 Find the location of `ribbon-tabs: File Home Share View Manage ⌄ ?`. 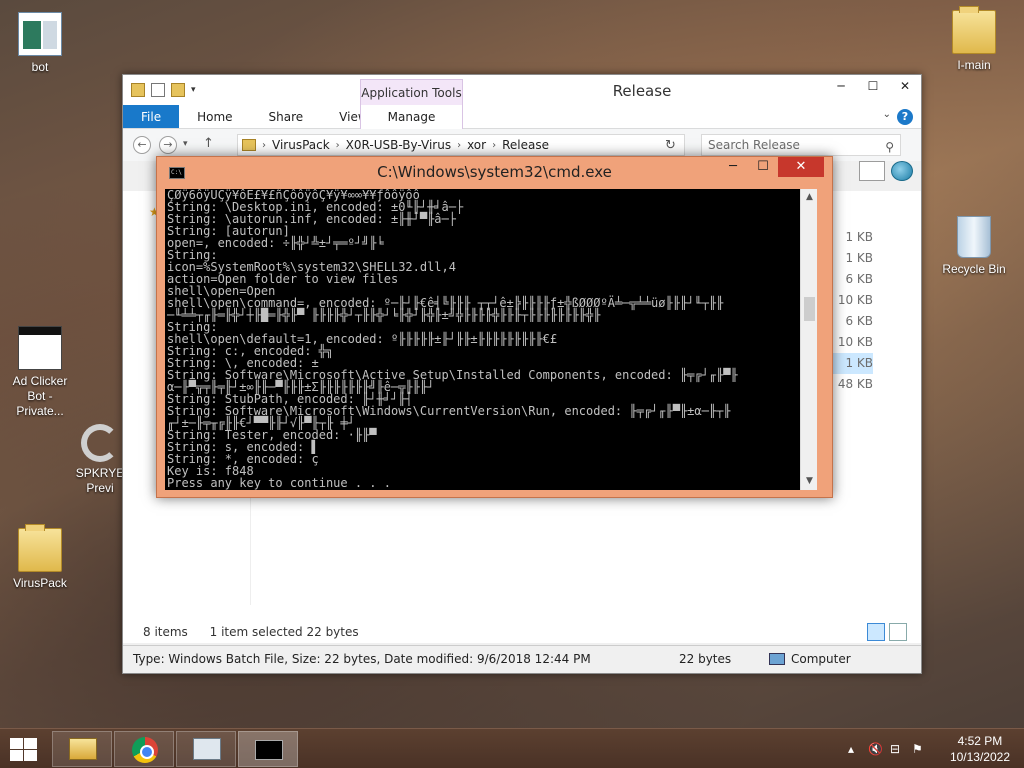

ribbon-tabs: File Home Share View Manage ⌄ ? is located at coordinates (522, 117).